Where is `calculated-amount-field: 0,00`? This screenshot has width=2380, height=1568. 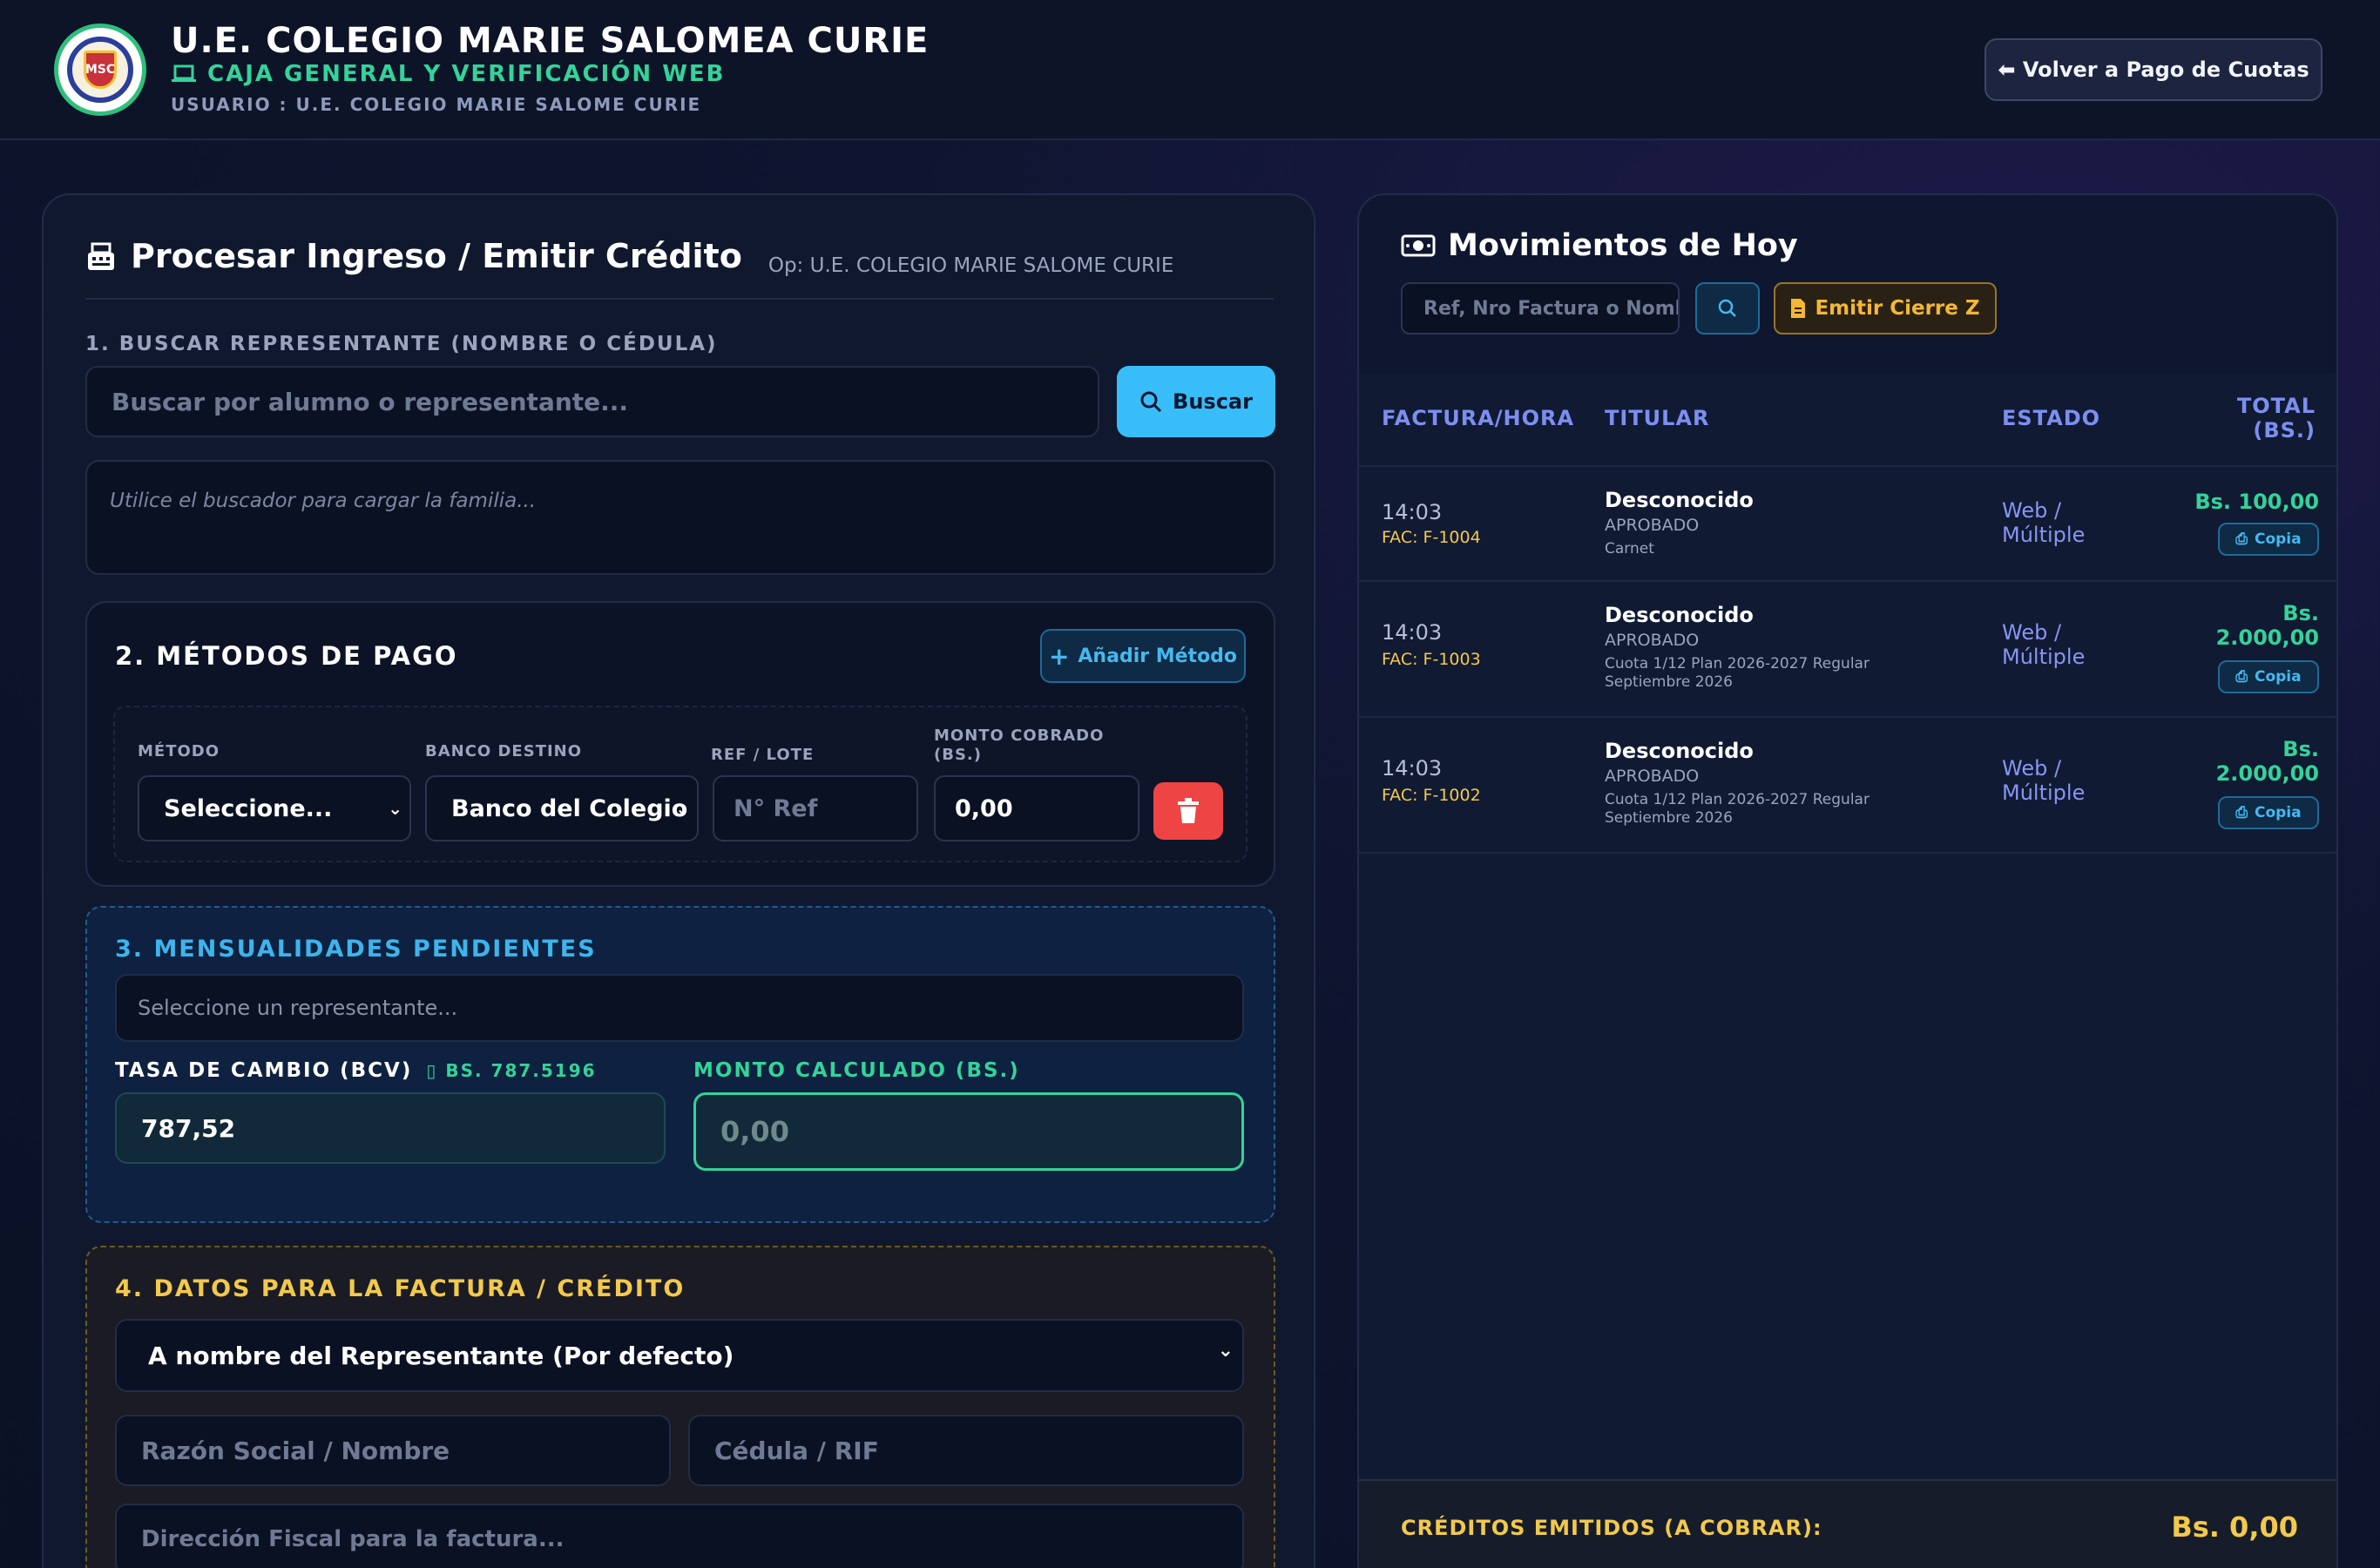
calculated-amount-field: 0,00 is located at coordinates (968, 1132).